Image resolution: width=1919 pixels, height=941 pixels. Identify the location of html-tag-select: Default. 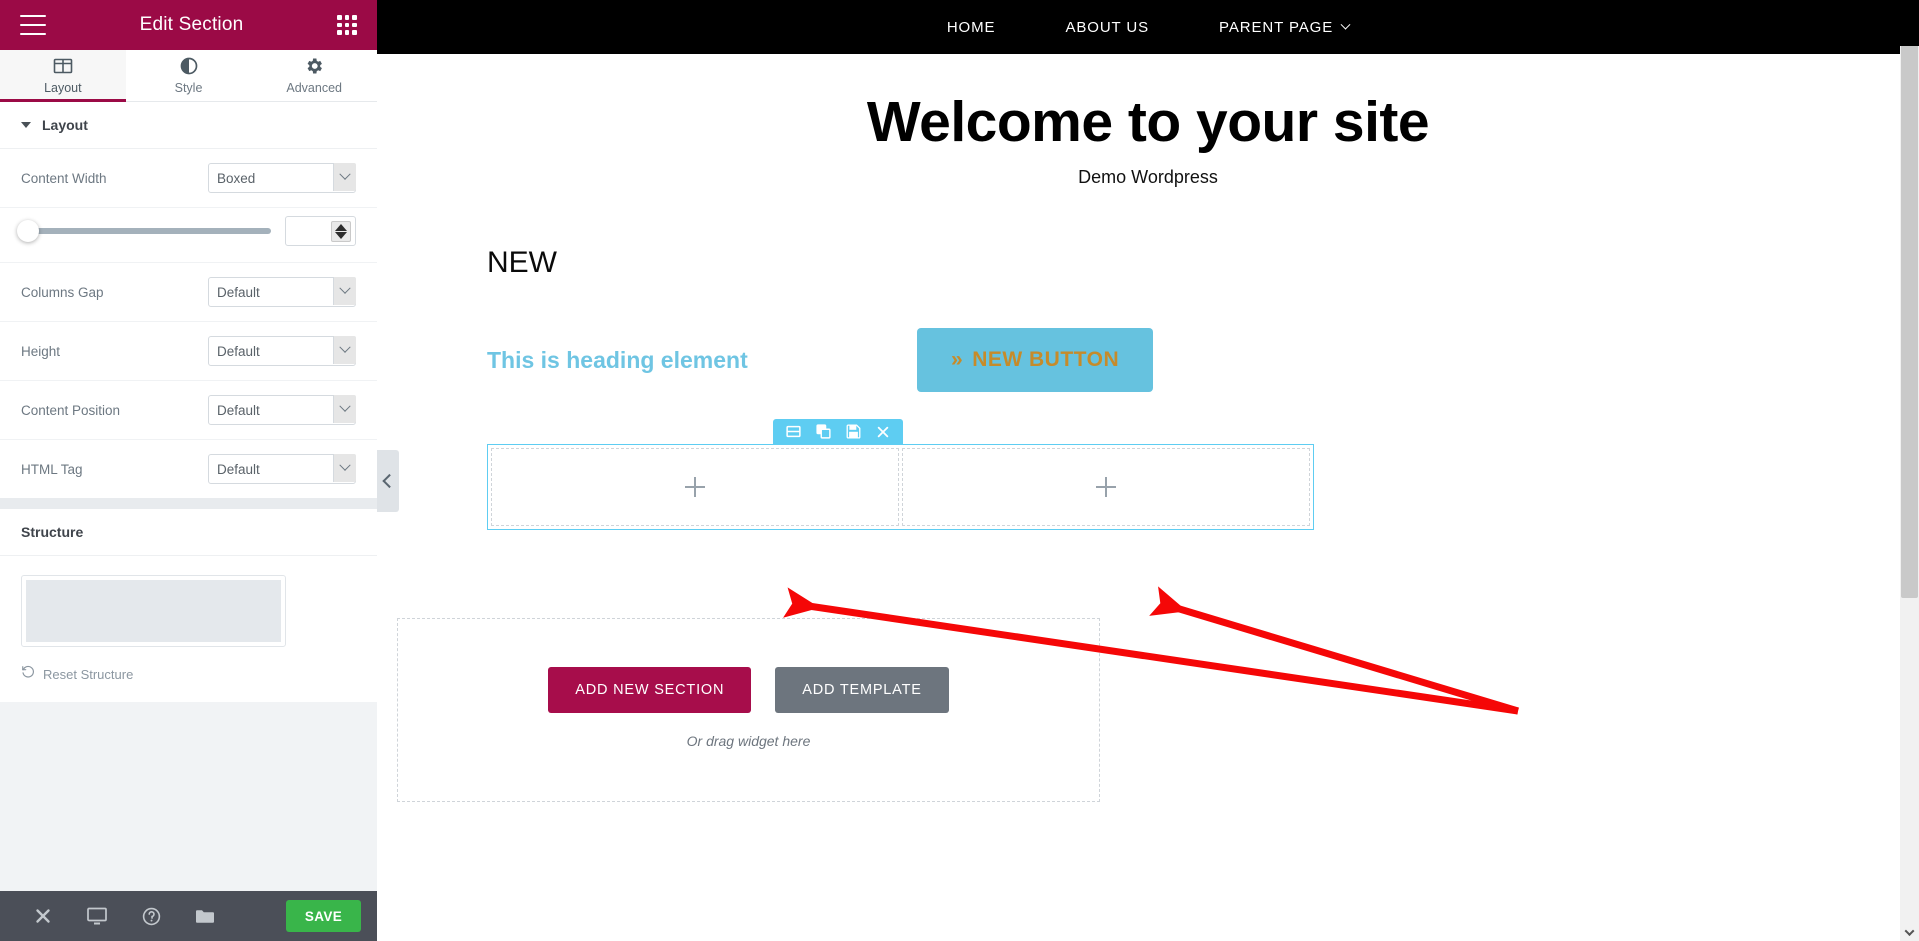
(282, 469).